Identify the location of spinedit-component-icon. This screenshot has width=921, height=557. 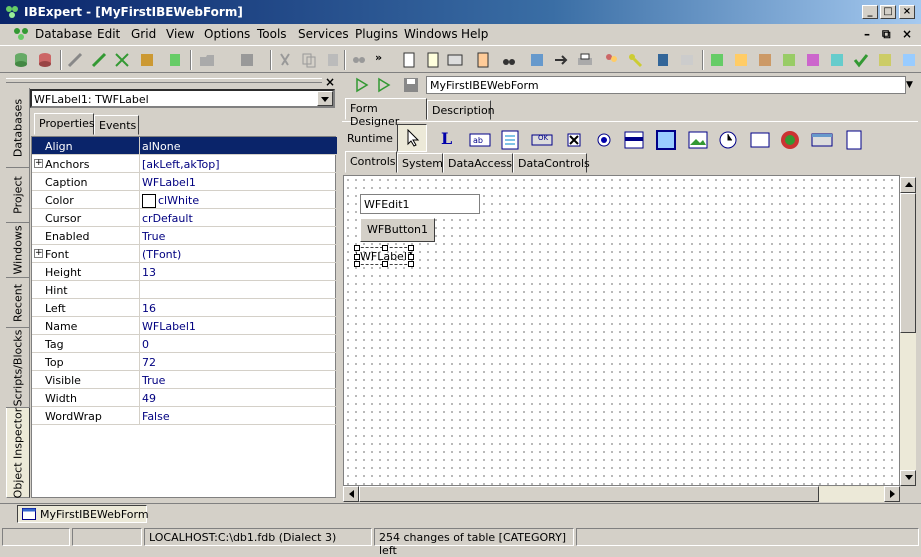
(760, 140).